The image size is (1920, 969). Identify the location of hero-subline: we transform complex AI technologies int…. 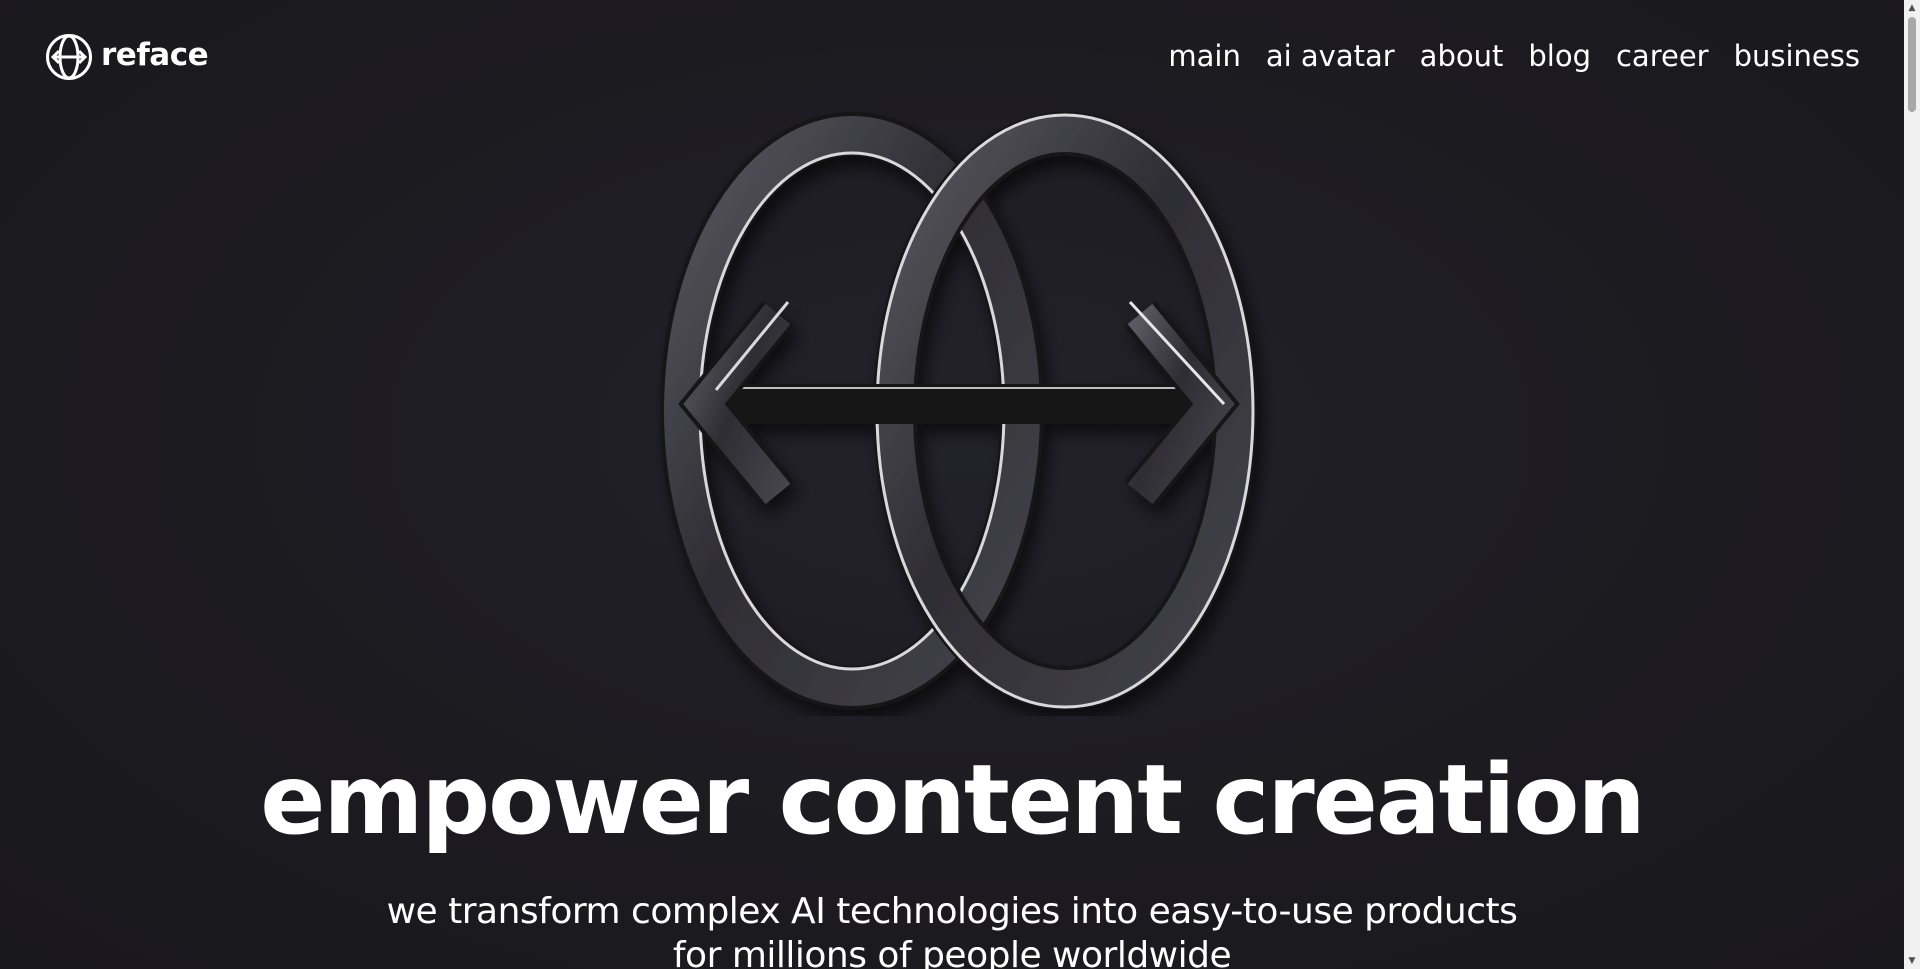
(952, 929).